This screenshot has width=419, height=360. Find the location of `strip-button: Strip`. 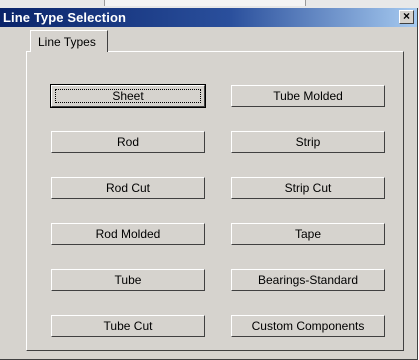

strip-button: Strip is located at coordinates (308, 142).